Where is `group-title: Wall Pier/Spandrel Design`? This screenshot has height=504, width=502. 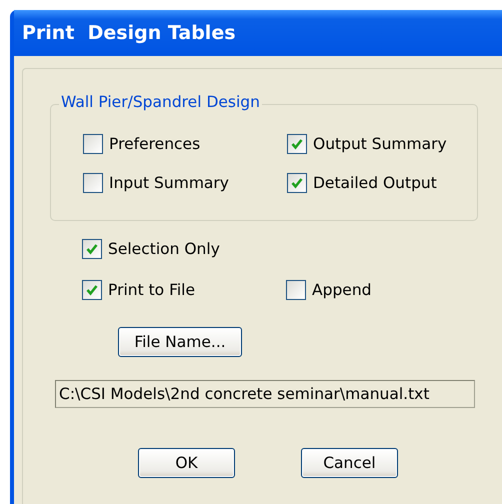
group-title: Wall Pier/Spandrel Design is located at coordinates (160, 102).